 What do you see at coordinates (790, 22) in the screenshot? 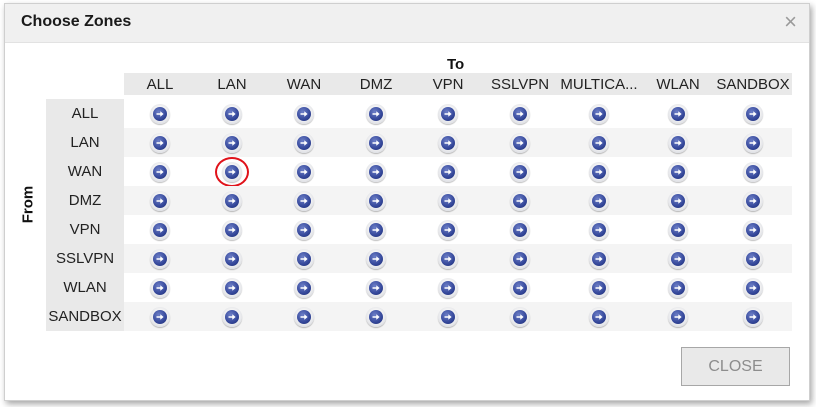
I see `close-icon: ×` at bounding box center [790, 22].